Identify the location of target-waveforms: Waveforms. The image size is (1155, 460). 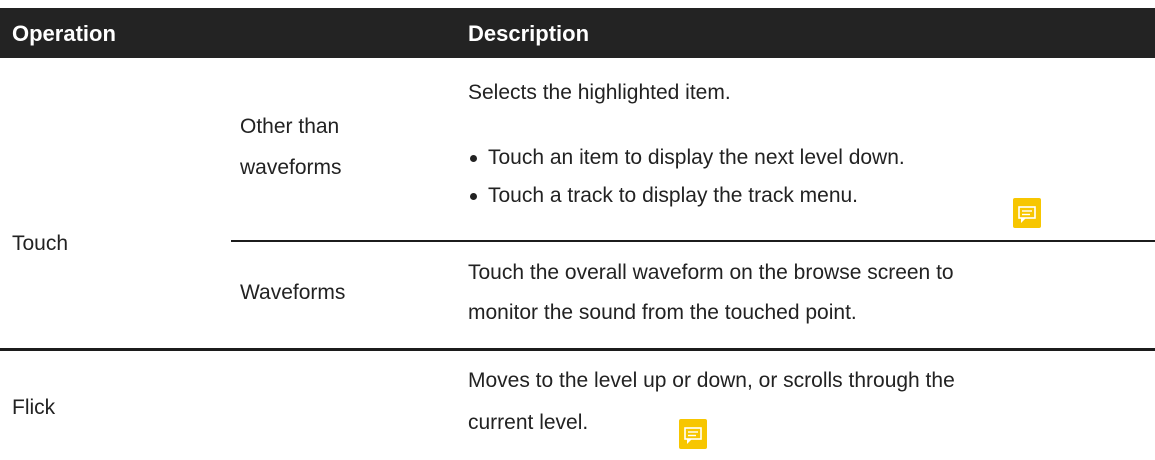
(293, 292).